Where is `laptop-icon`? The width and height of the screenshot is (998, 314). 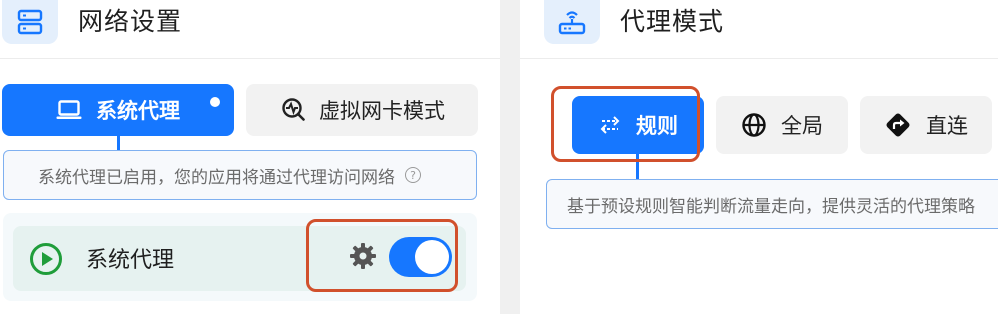 laptop-icon is located at coordinates (69, 109).